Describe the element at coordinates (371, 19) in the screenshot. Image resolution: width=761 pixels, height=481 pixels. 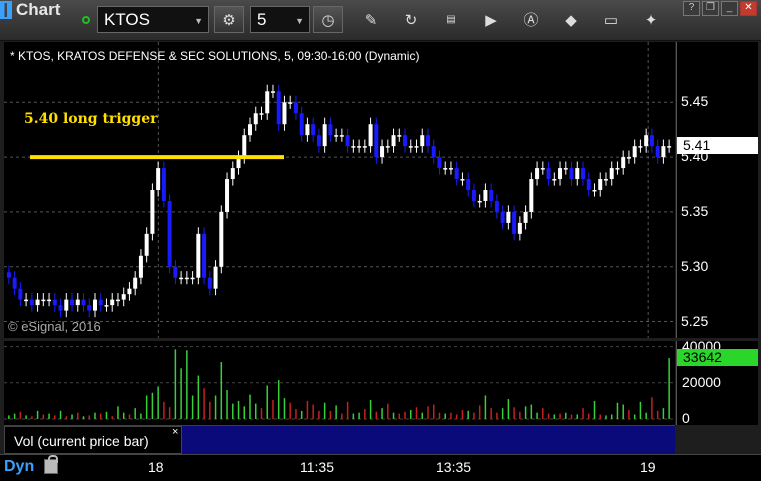
I see `pencil-icon: ✎` at that location.